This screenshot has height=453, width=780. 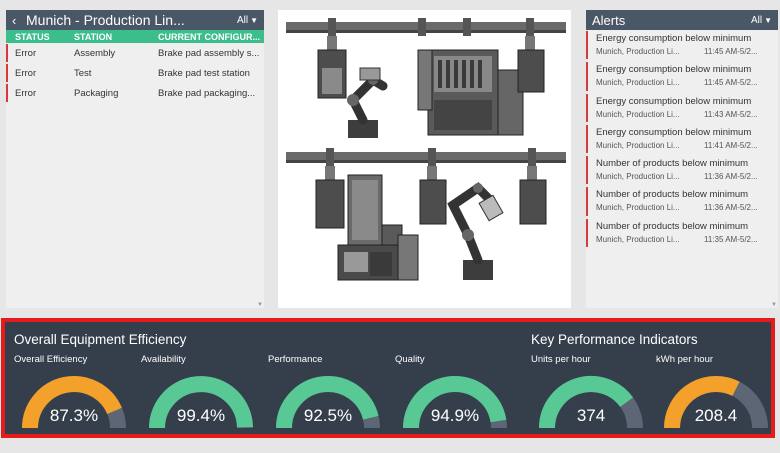 I want to click on table-row: Error Test Brake pad test station, so click(x=135, y=73).